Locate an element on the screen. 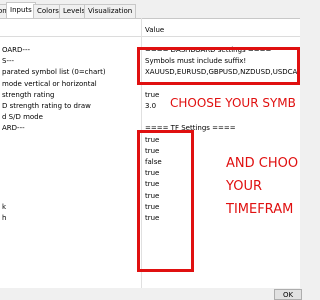 This screenshot has height=300, width=320. ok-button: OK is located at coordinates (288, 294).